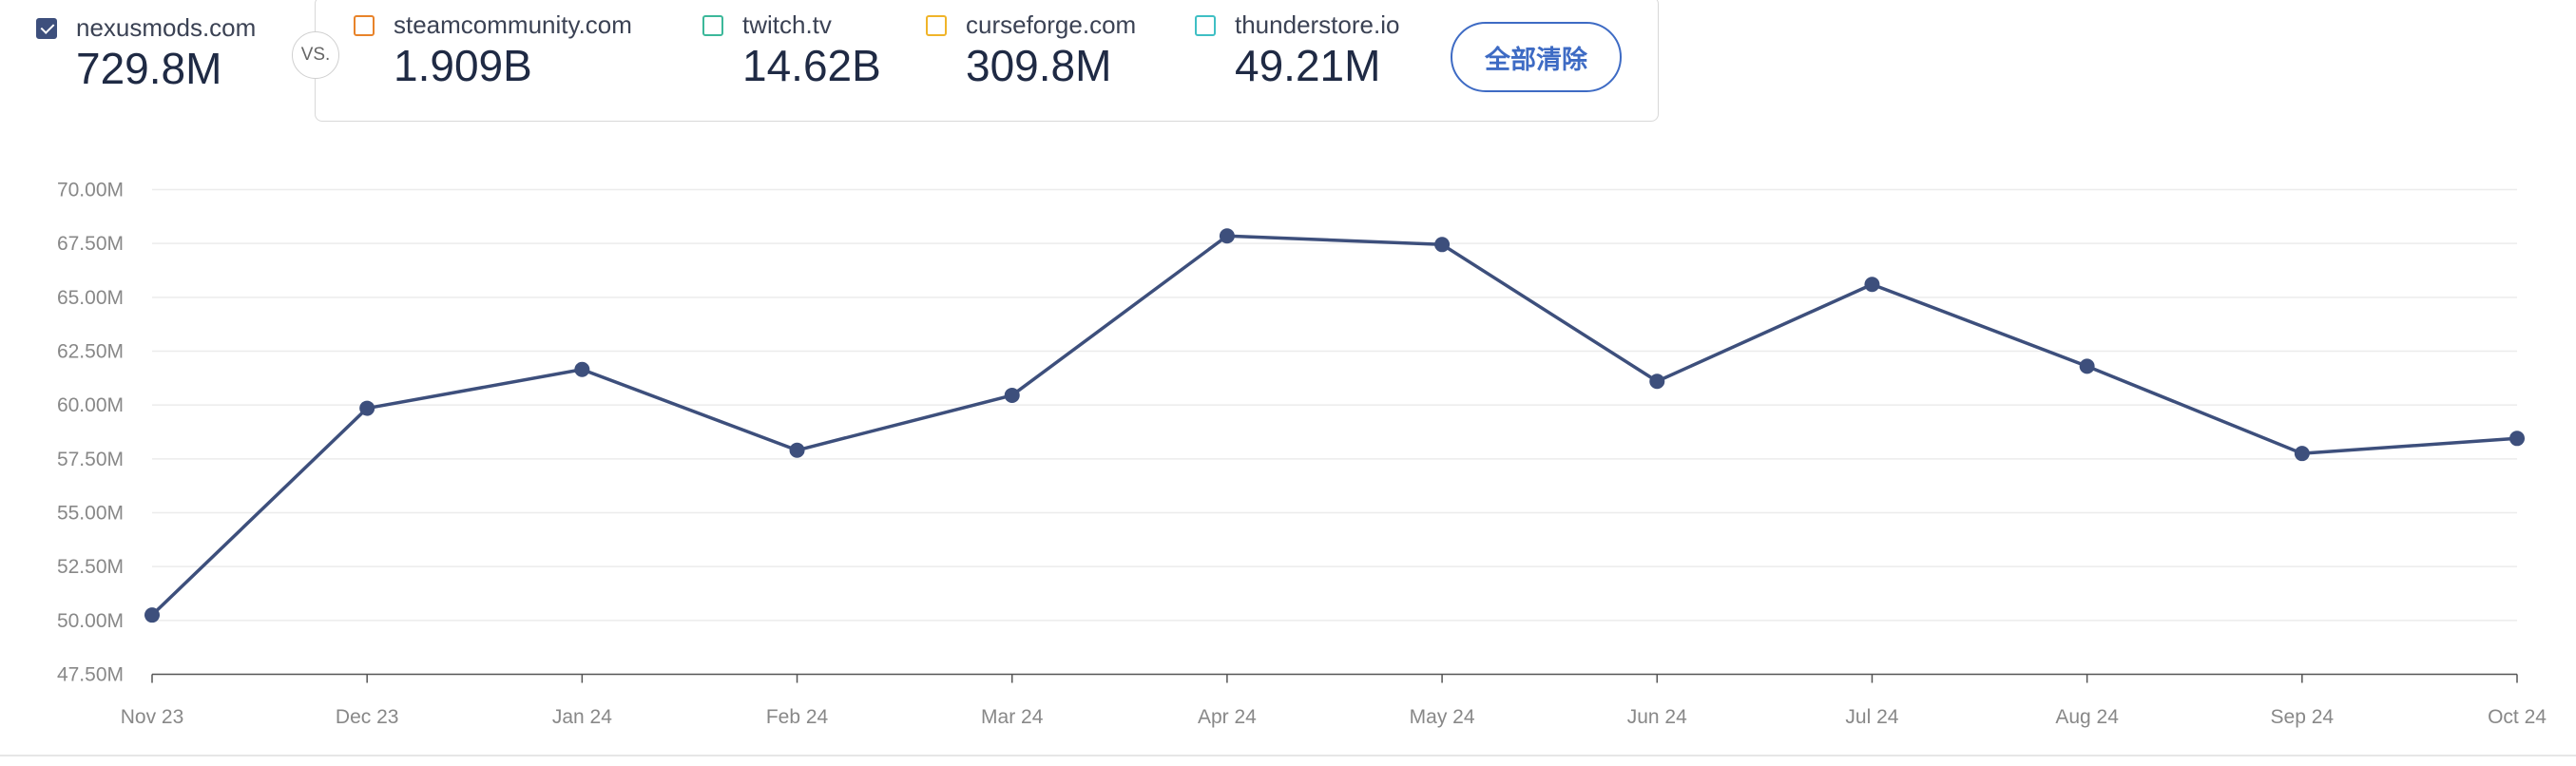 The height and width of the screenshot is (766, 2576). What do you see at coordinates (798, 717) in the screenshot?
I see `x-tick-label: Feb 24` at bounding box center [798, 717].